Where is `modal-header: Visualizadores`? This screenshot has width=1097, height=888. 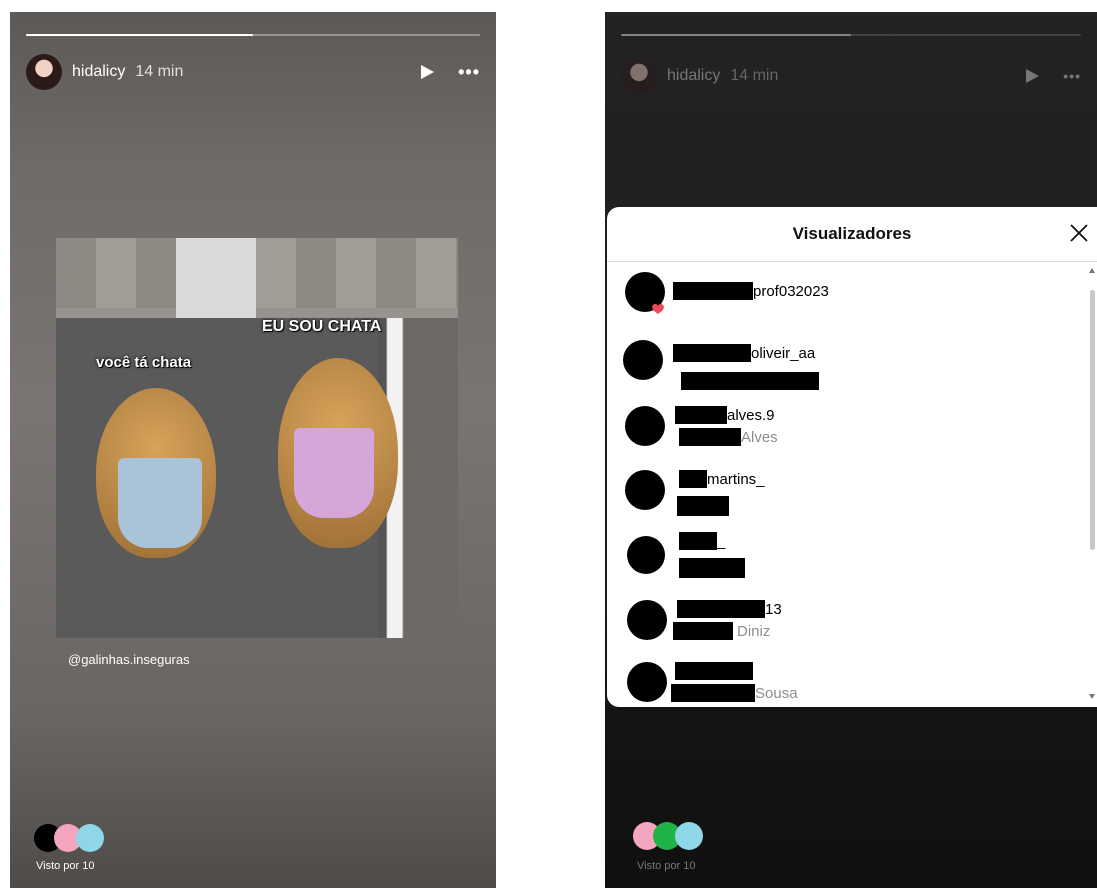
modal-header: Visualizadores is located at coordinates (852, 234).